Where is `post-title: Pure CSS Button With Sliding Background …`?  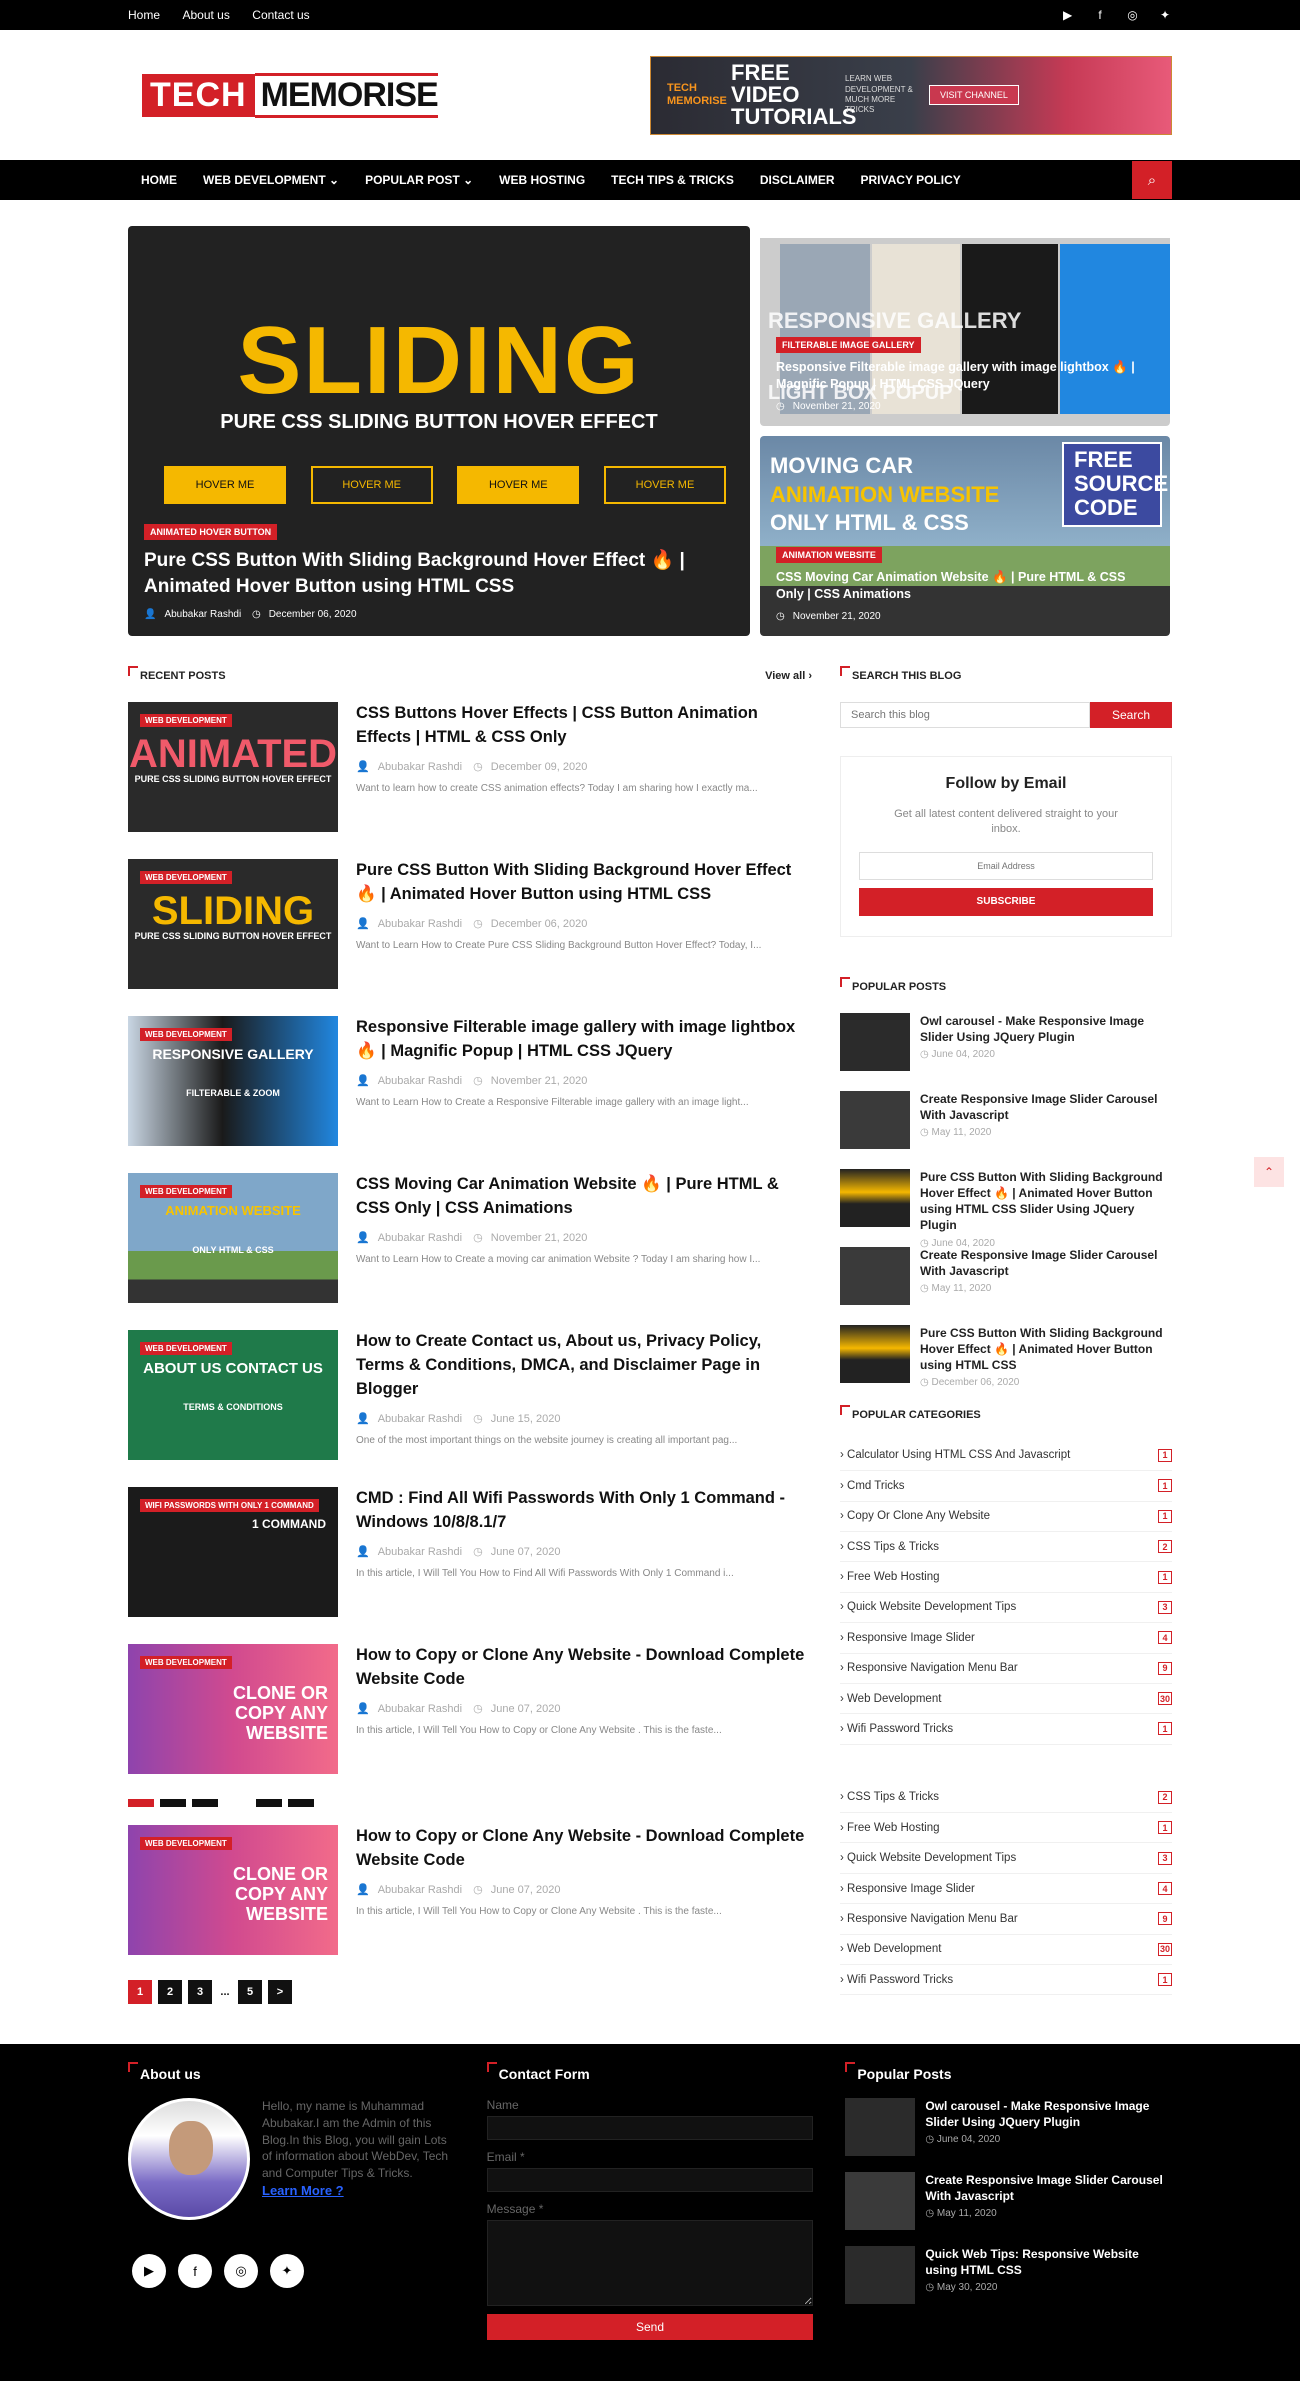
post-title: Pure CSS Button With Sliding Background … is located at coordinates (584, 883).